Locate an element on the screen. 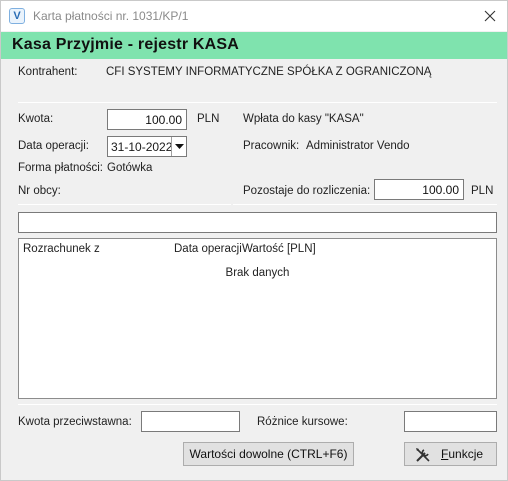 This screenshot has width=508, height=481. foreign-number-label: Nr obcy: is located at coordinates (39, 191).